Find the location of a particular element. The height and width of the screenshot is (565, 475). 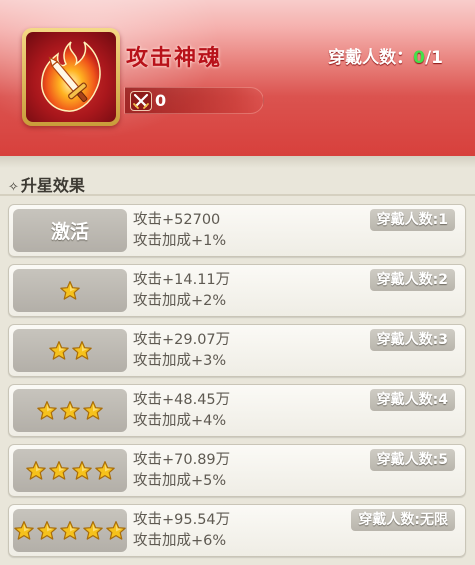

crossed-swords-icon is located at coordinates (141, 101).